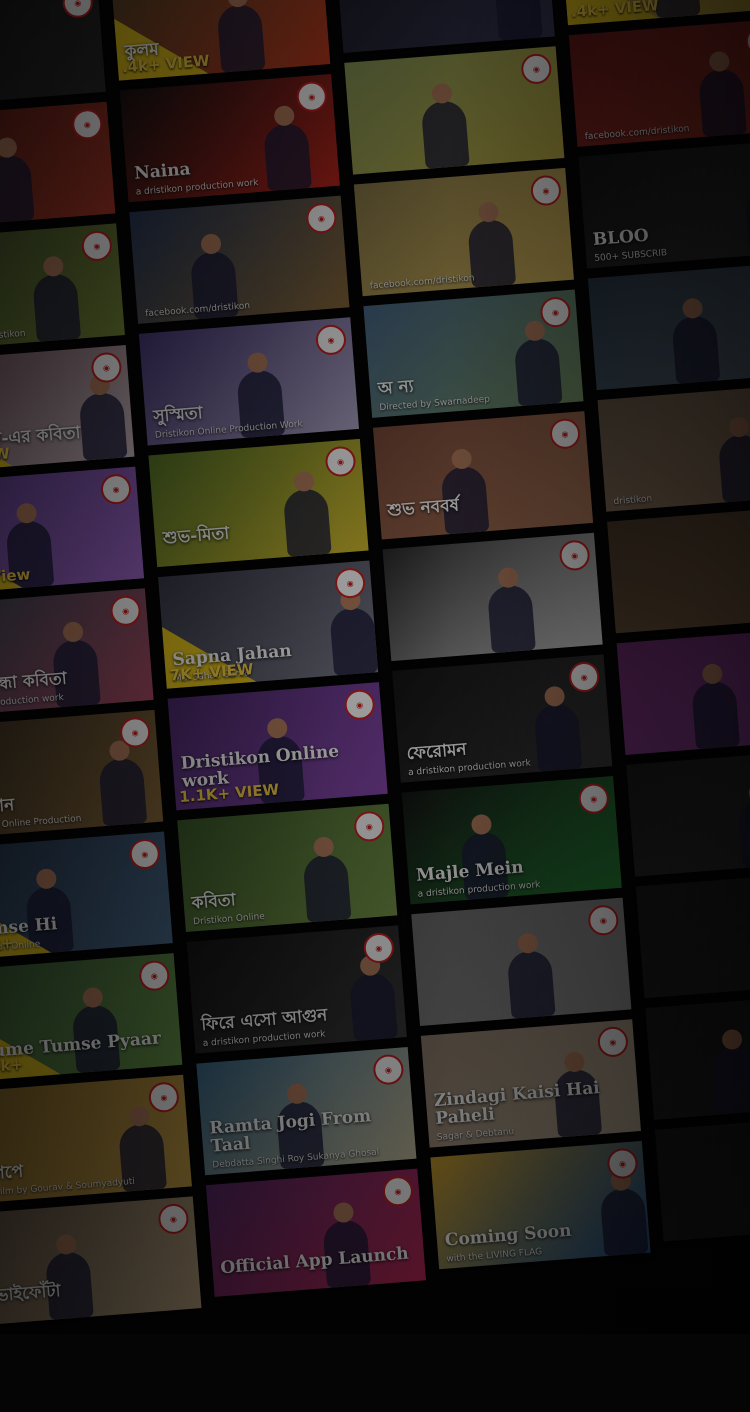  What do you see at coordinates (7, 944) in the screenshot?
I see `view-count-badge: 1.5k+` at bounding box center [7, 944].